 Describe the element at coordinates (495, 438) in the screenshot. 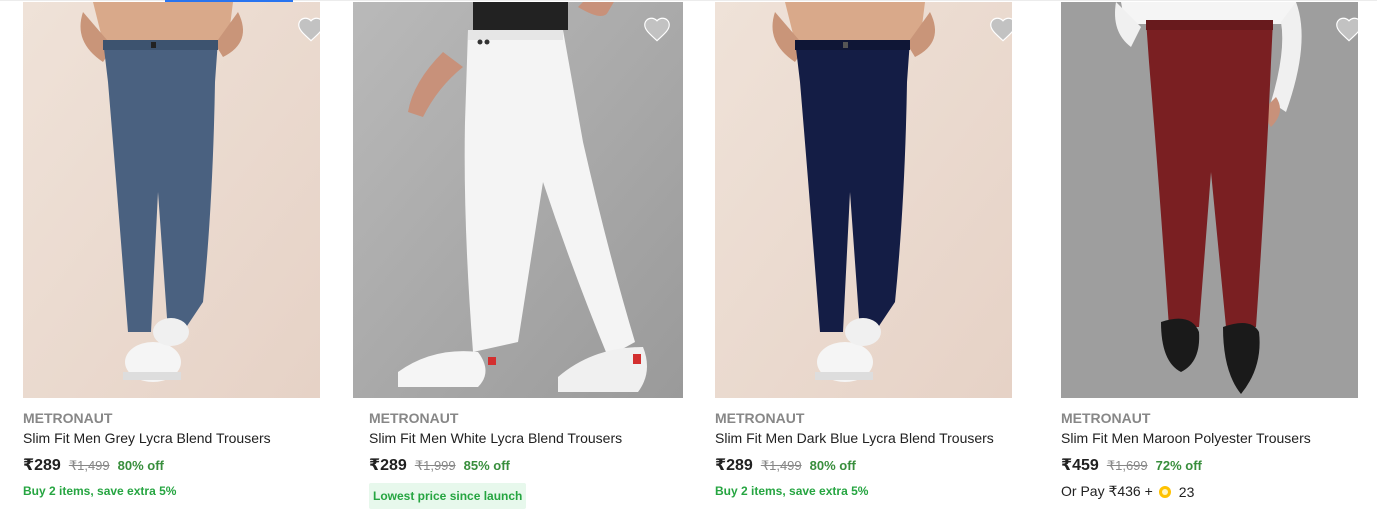

I see `product-title-link: Slim Fit Men White Lycra Blend Trousers` at that location.